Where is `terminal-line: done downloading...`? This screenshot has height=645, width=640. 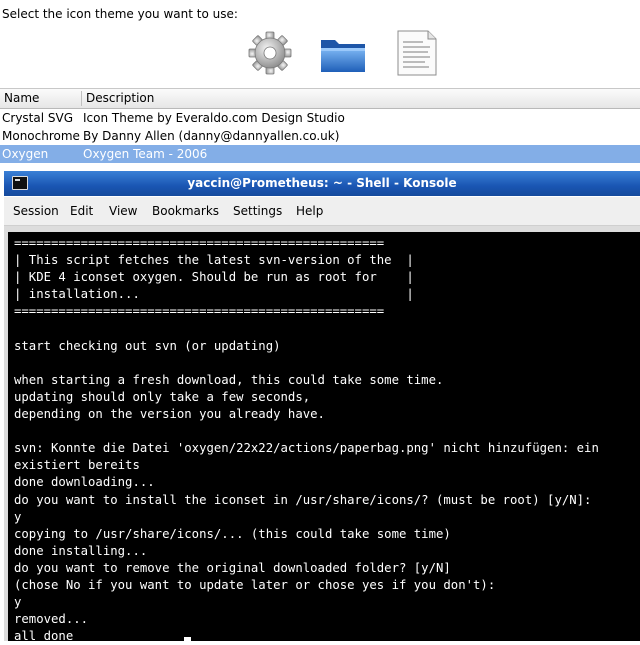
terminal-line: done downloading... is located at coordinates (84, 482).